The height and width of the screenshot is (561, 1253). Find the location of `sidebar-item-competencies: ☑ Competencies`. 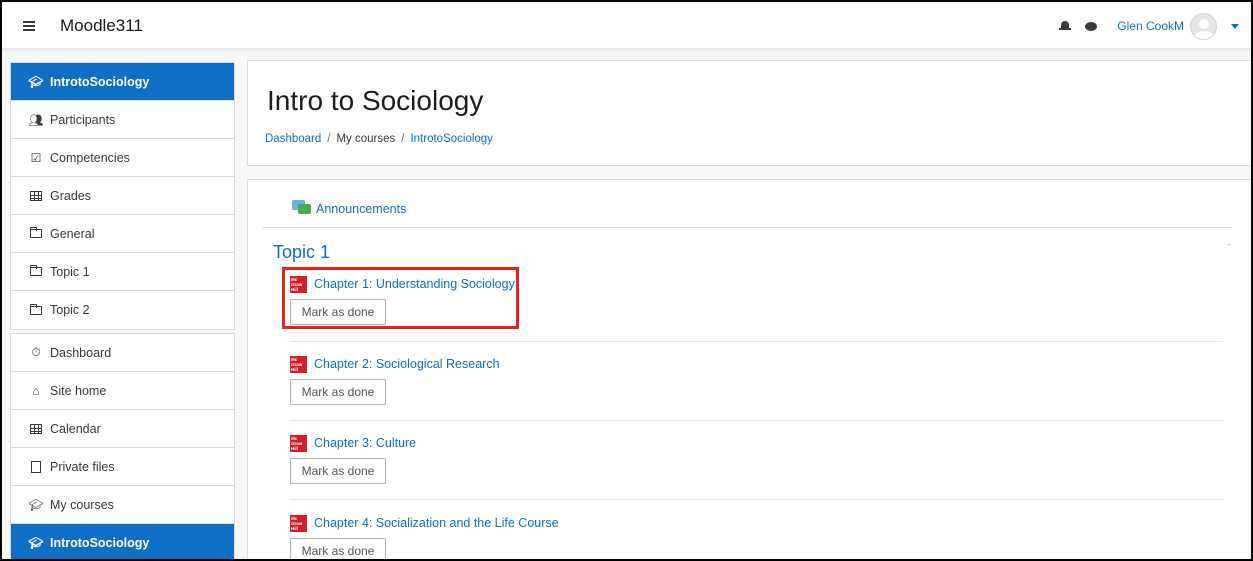

sidebar-item-competencies: ☑ Competencies is located at coordinates (122, 158).